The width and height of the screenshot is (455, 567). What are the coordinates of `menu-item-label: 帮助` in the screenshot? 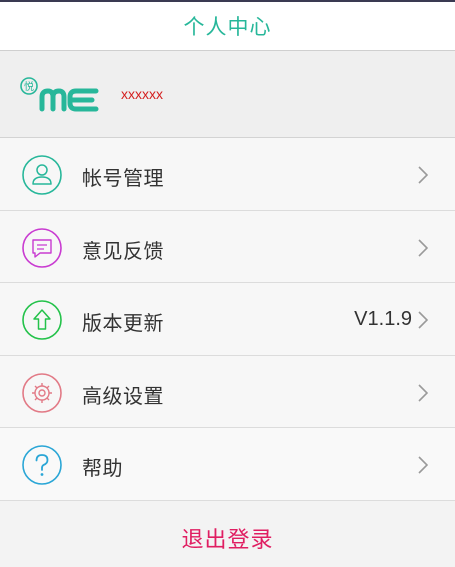 It's located at (102, 468).